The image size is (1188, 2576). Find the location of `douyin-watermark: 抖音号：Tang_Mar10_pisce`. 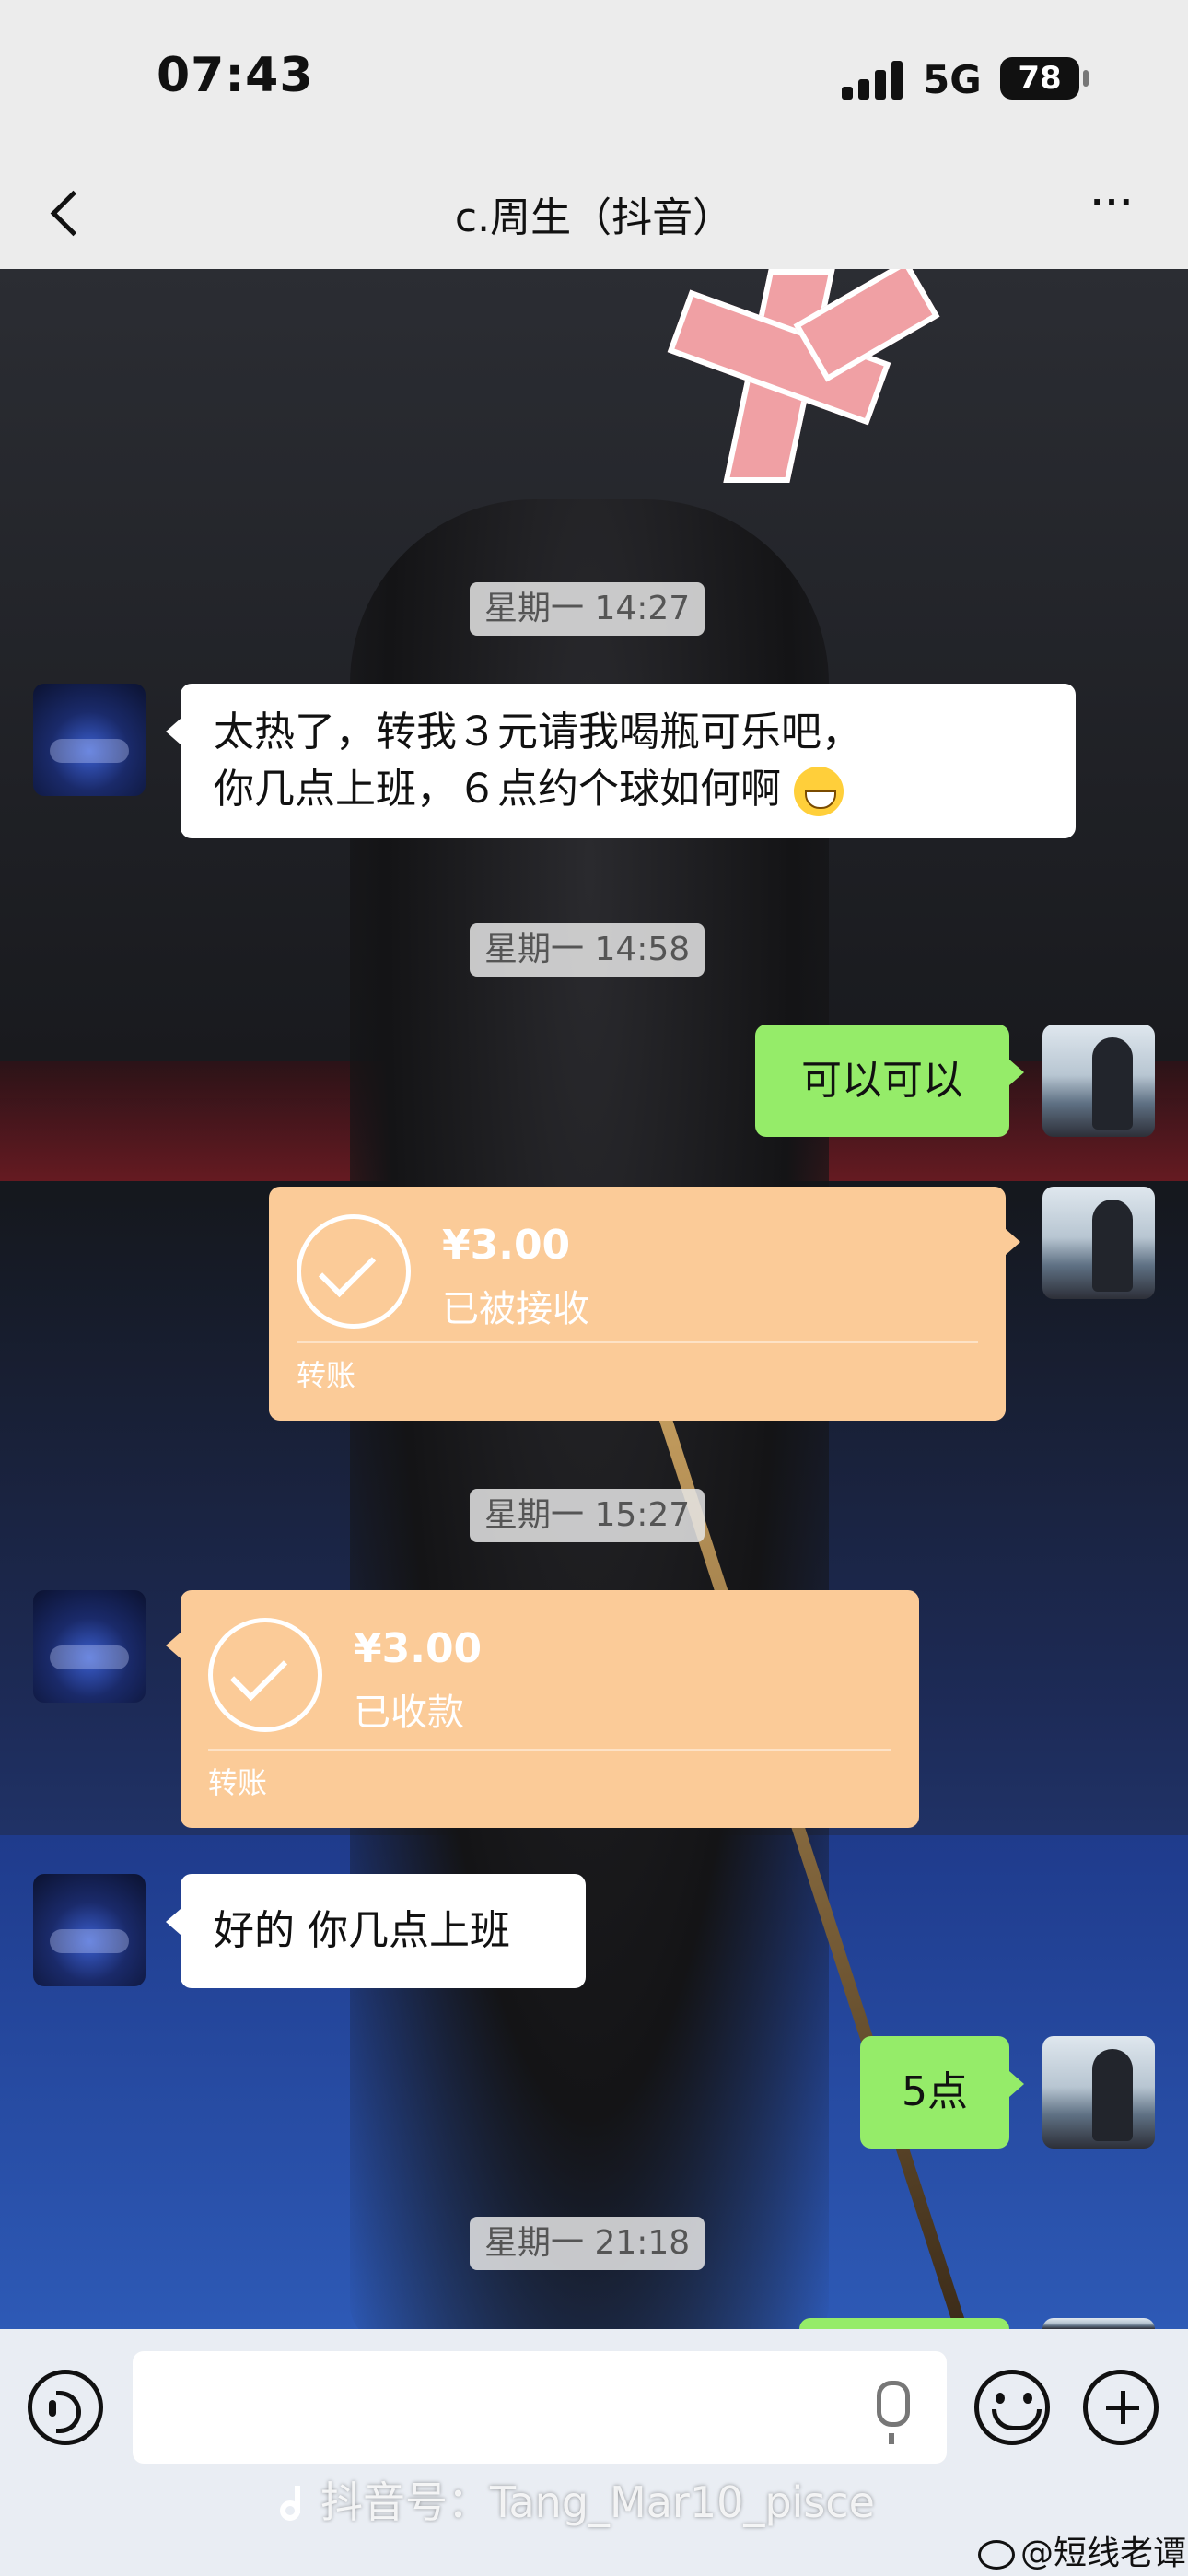

douyin-watermark: 抖音号：Tang_Mar10_pisce is located at coordinates (575, 2499).